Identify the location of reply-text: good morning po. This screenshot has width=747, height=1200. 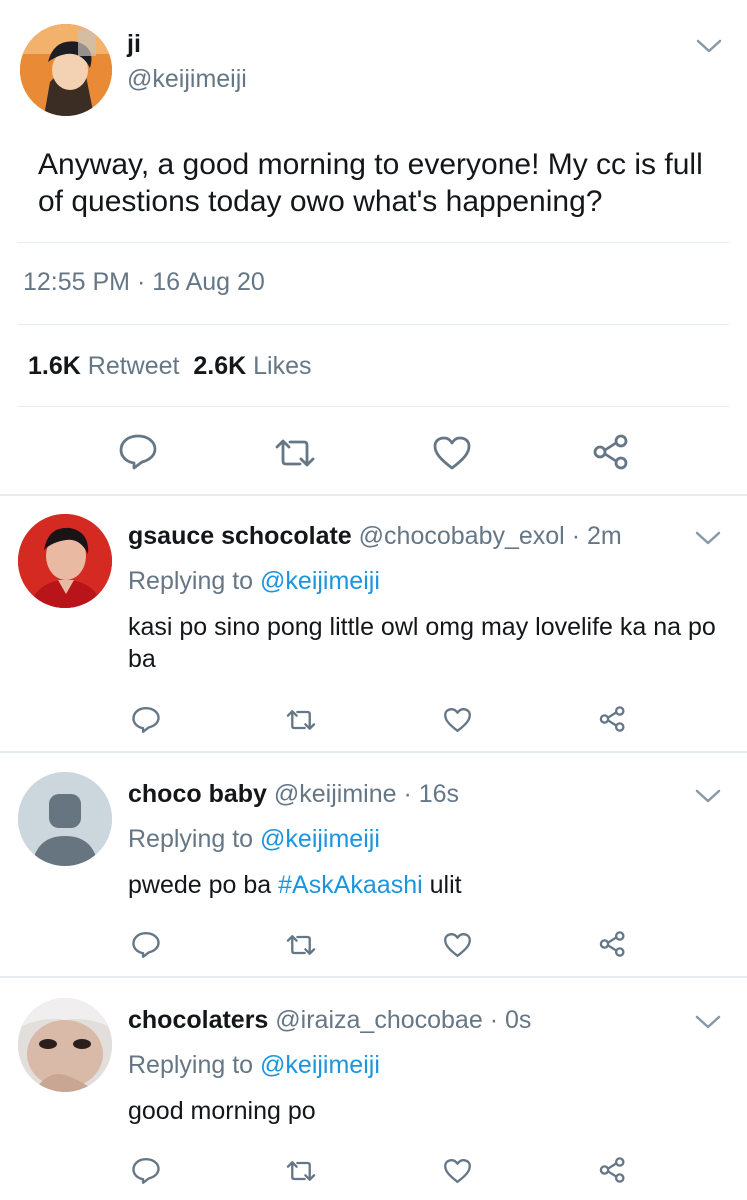
(222, 1111).